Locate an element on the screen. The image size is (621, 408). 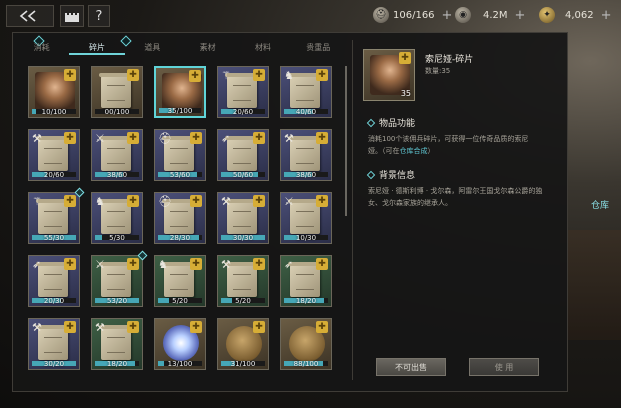
item-slot: ⚒ ✚ 18/20 is located at coordinates (117, 344).